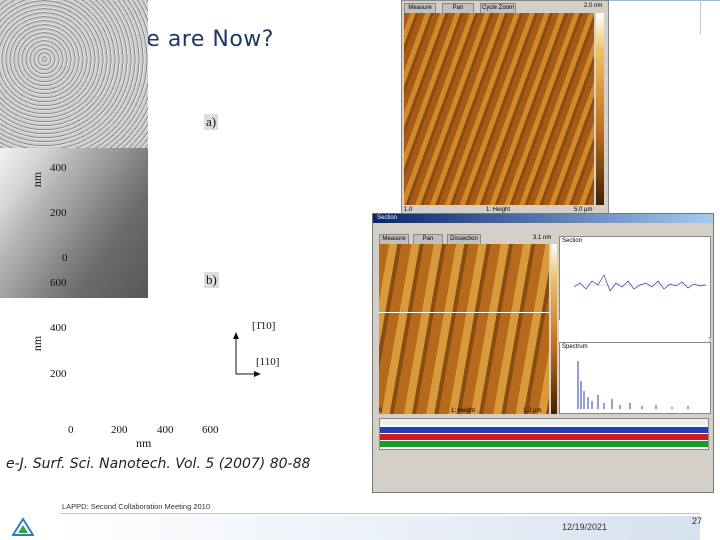 The height and width of the screenshot is (540, 720). What do you see at coordinates (136, 506) in the screenshot?
I see `meeting-label: LAPPD: Second Collaboration Meeting 2010` at bounding box center [136, 506].